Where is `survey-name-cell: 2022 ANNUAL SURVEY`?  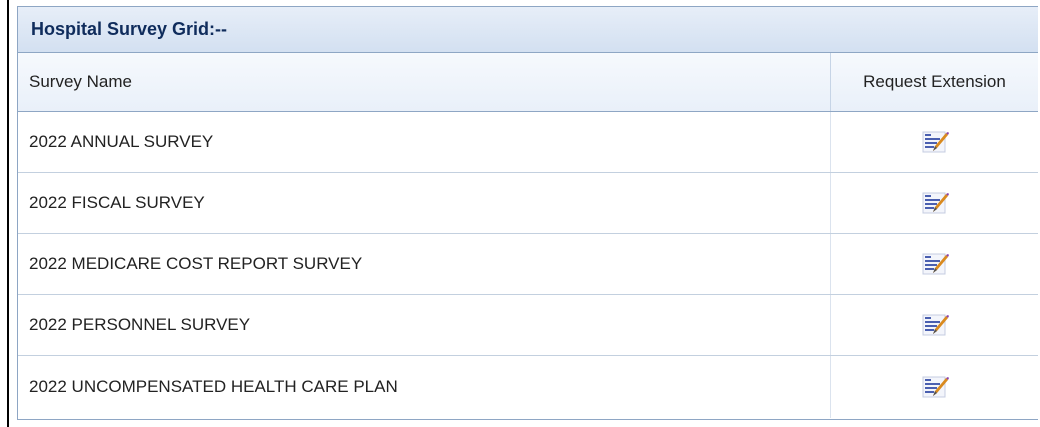
survey-name-cell: 2022 ANNUAL SURVEY is located at coordinates (121, 141).